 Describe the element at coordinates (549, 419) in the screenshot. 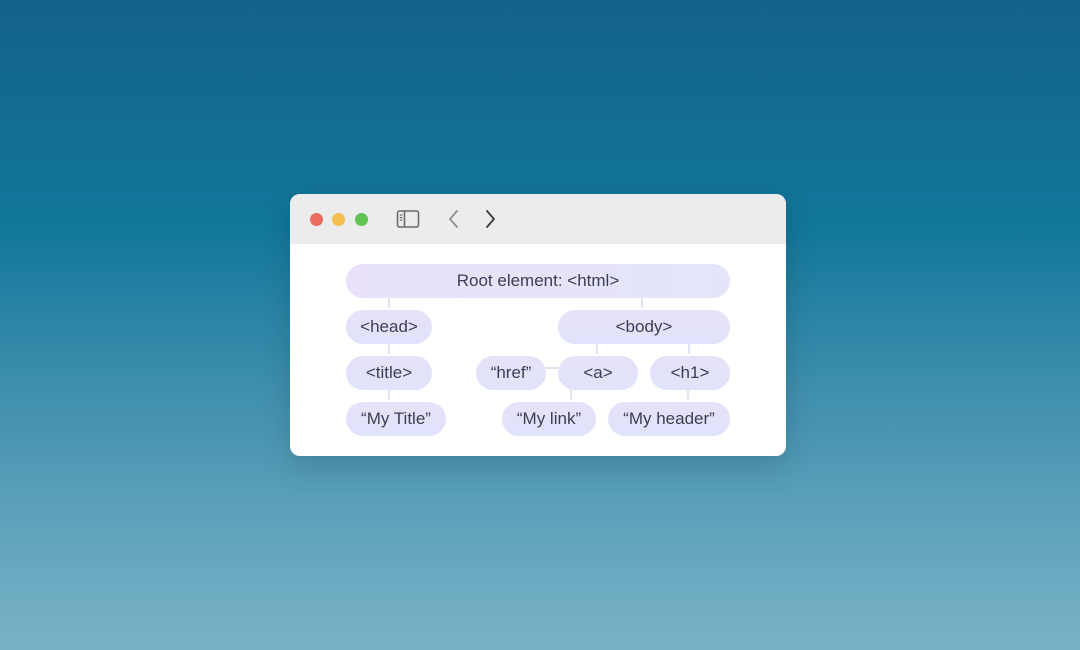

I see `node-link-text: “My link”` at that location.